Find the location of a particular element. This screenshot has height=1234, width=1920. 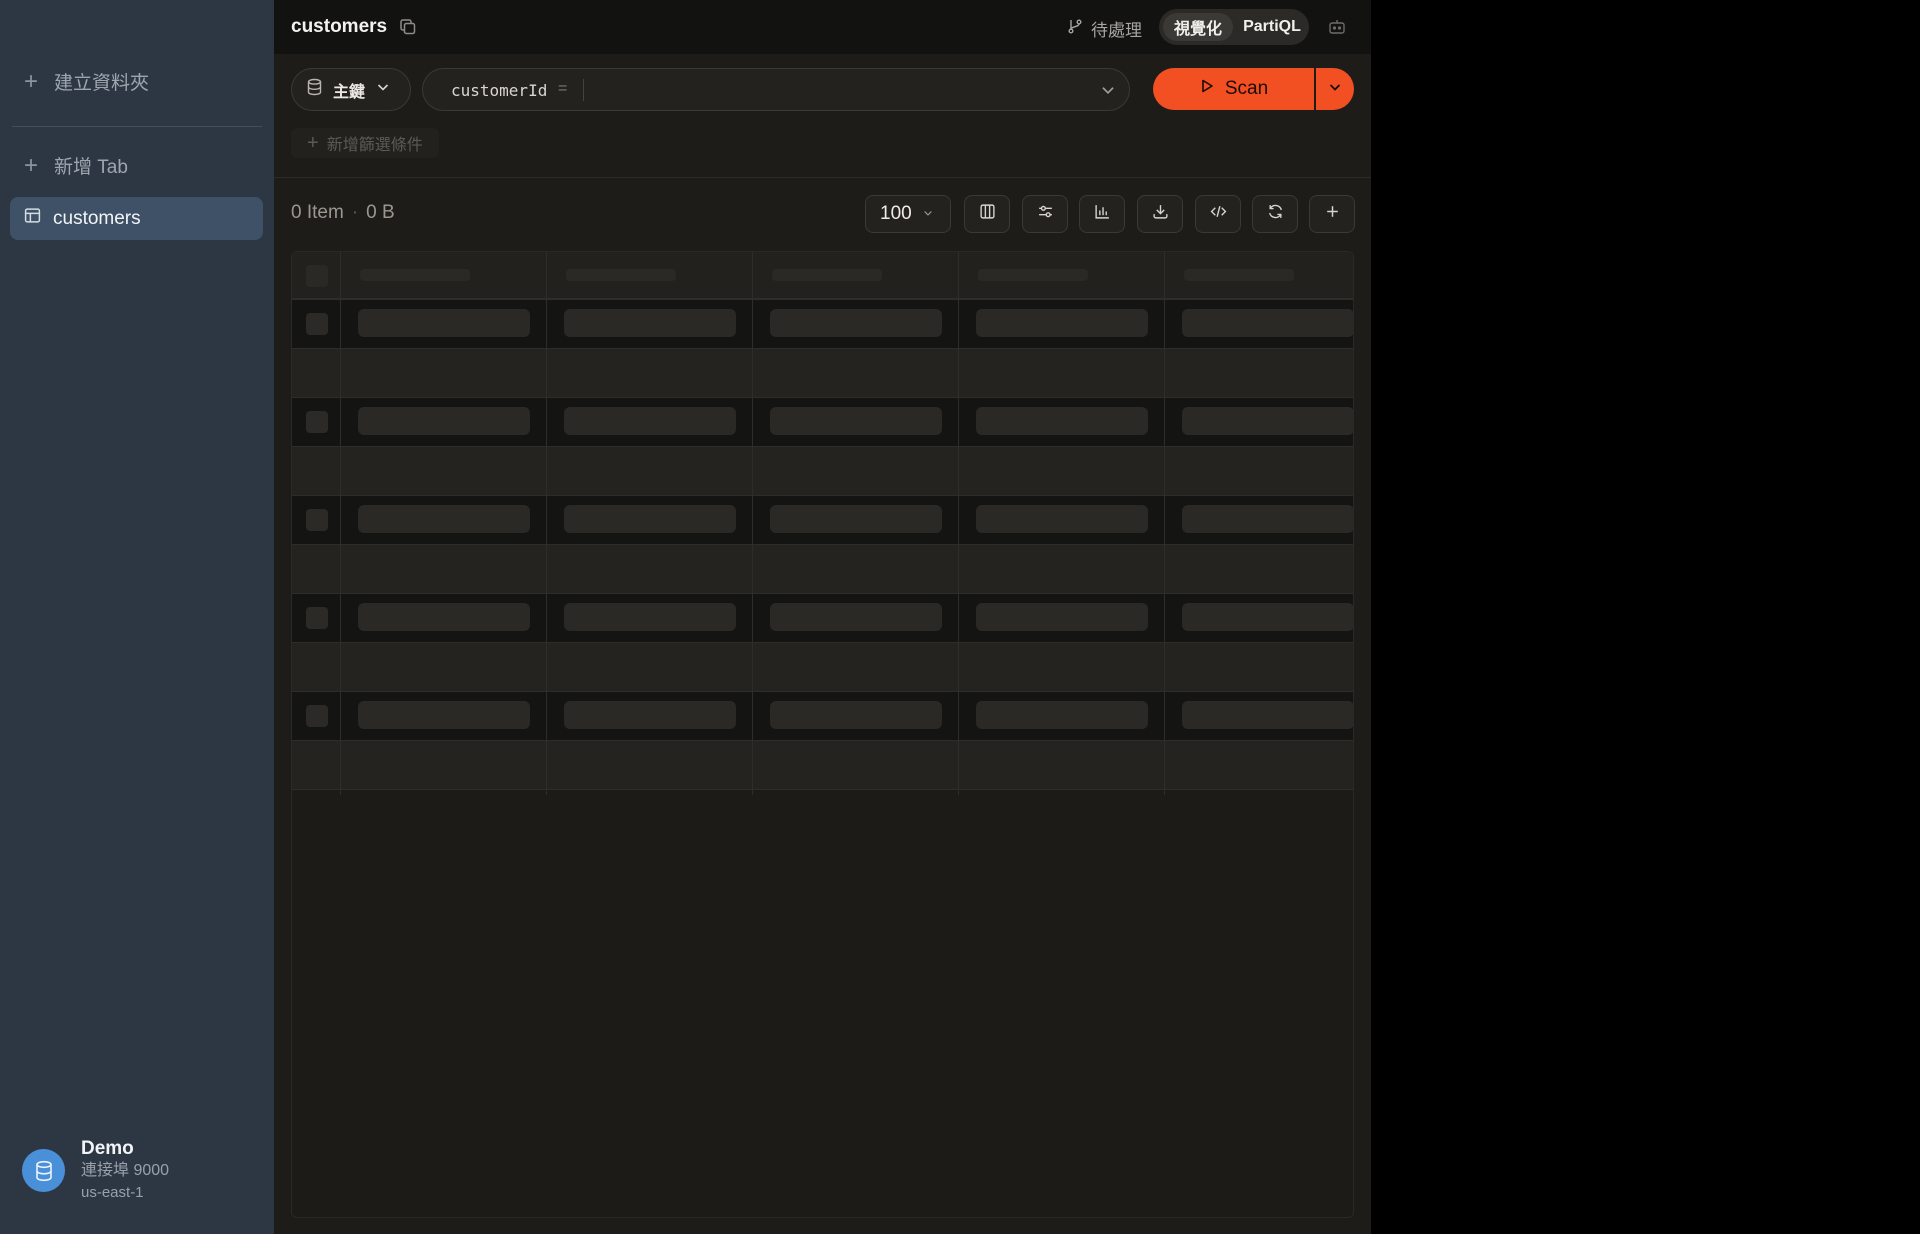

scan-button: Scan is located at coordinates (1233, 89).